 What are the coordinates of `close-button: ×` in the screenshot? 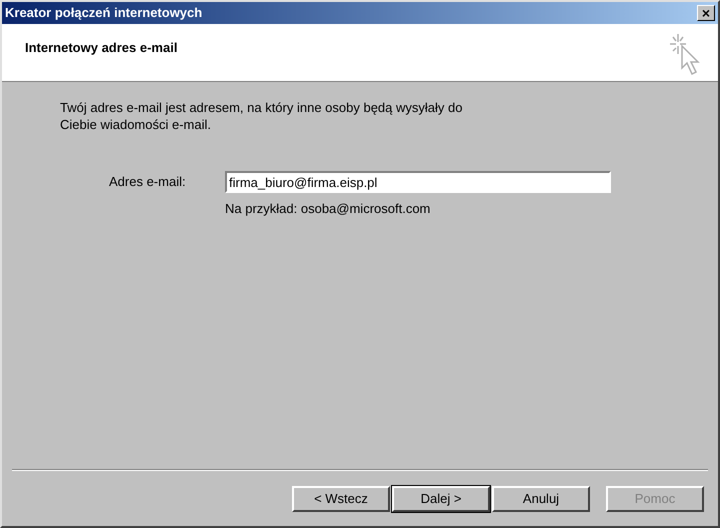 It's located at (706, 13).